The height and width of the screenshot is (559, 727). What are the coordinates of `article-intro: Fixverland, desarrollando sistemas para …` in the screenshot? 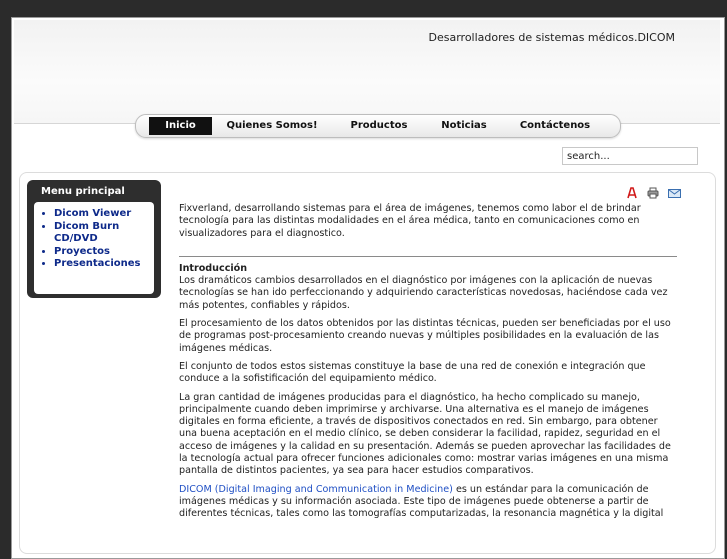 It's located at (410, 221).